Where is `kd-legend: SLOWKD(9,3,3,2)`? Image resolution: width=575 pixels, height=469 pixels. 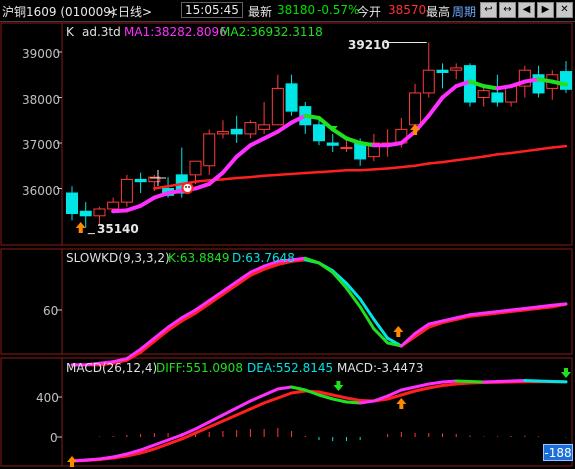 kd-legend: SLOWKD(9,3,3,2) is located at coordinates (118, 258).